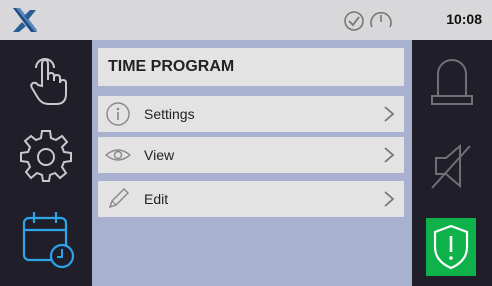 Image resolution: width=492 pixels, height=286 pixels. I want to click on time-program-nav-button, so click(47, 239).